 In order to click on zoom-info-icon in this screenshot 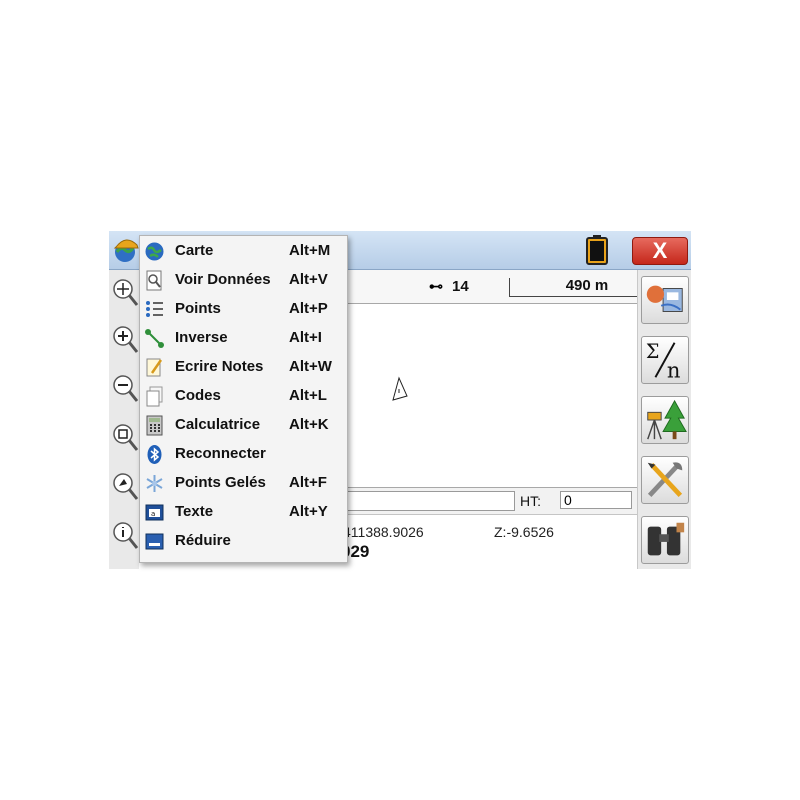, I will do `click(126, 536)`.